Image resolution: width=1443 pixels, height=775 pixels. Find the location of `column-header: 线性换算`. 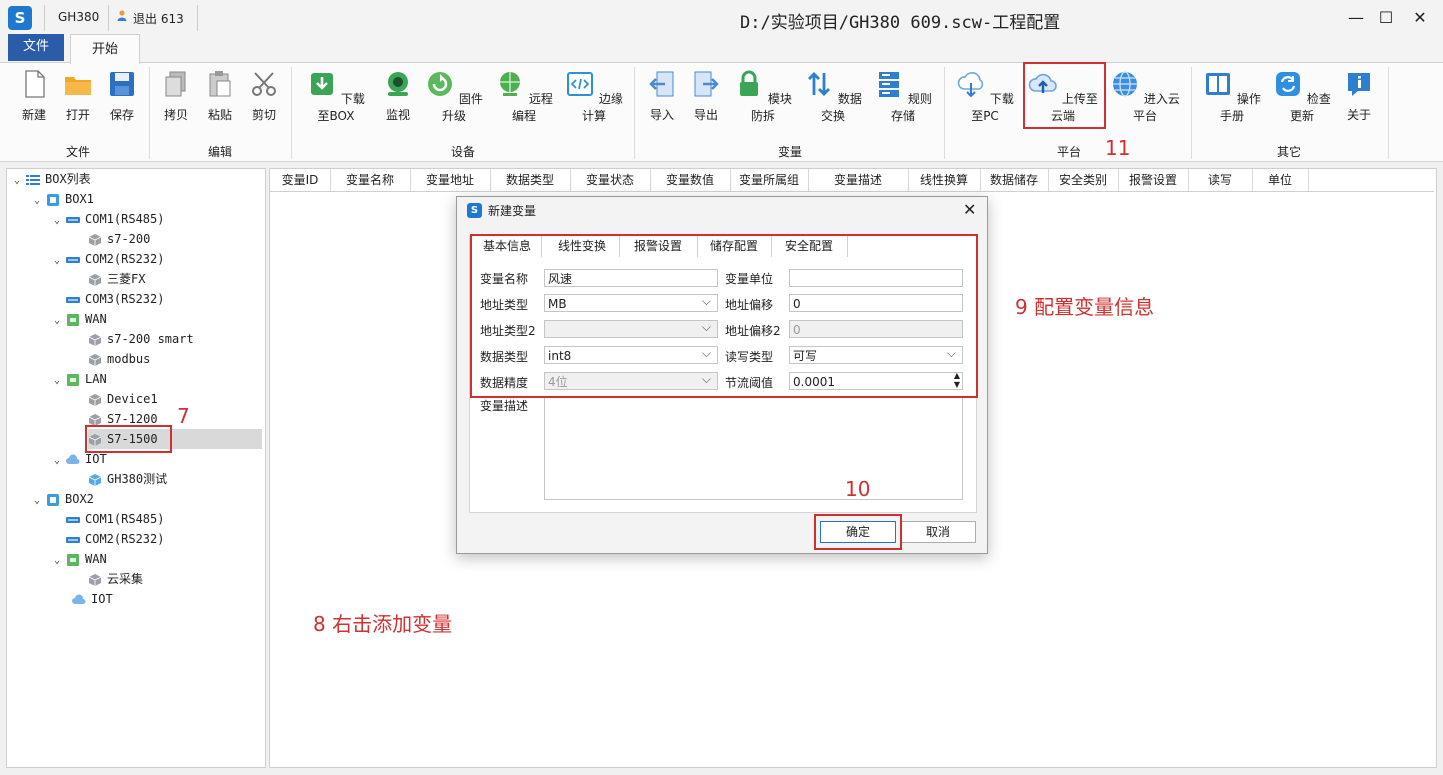

column-header: 线性换算 is located at coordinates (944, 180).